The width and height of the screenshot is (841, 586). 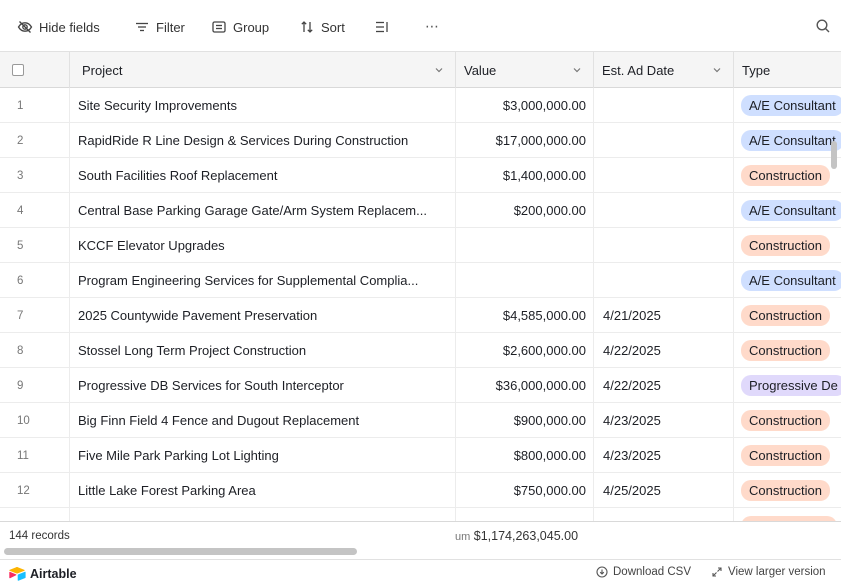 What do you see at coordinates (525, 385) in the screenshot?
I see `value-cell: $36,000,000.00` at bounding box center [525, 385].